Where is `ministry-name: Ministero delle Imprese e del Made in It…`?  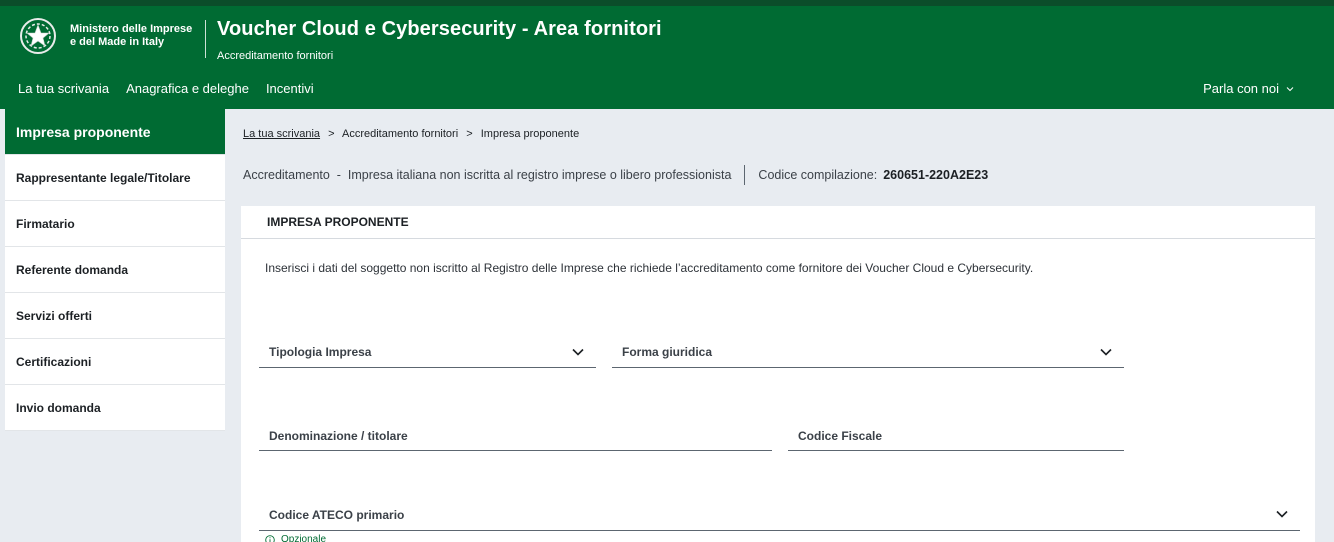
ministry-name: Ministero delle Imprese e del Made in It… is located at coordinates (131, 36).